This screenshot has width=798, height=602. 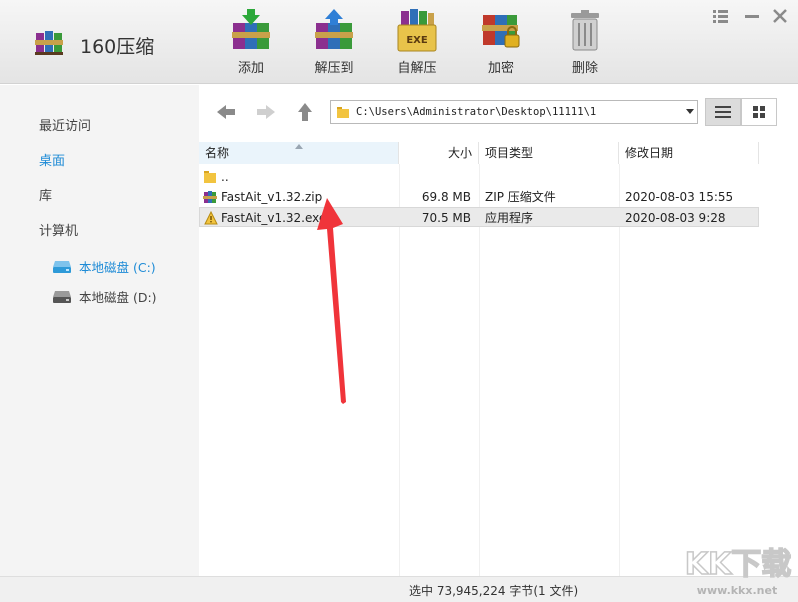 I want to click on path-dropdown, so click(x=690, y=112).